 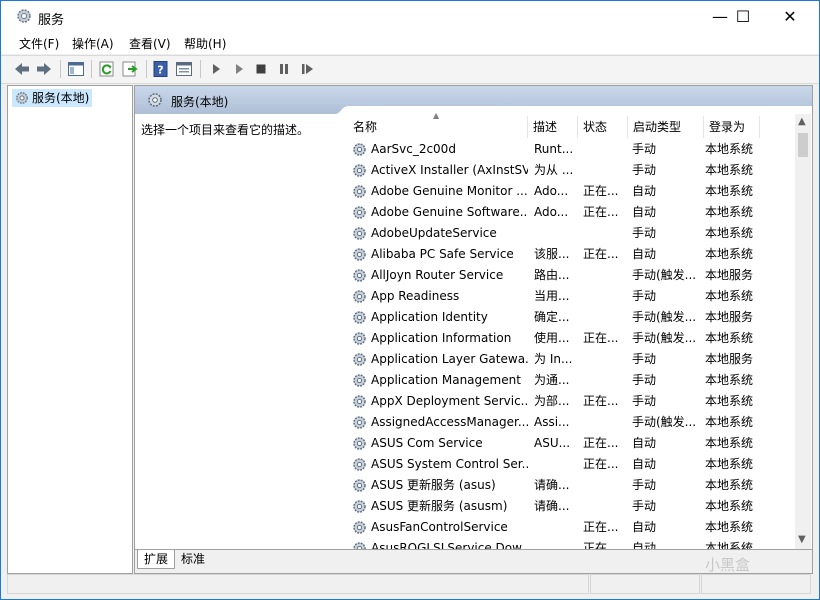 I want to click on service-row: Alibaba PC Safe Service 该服... 正在... 自动 本地系统, so click(x=572, y=254).